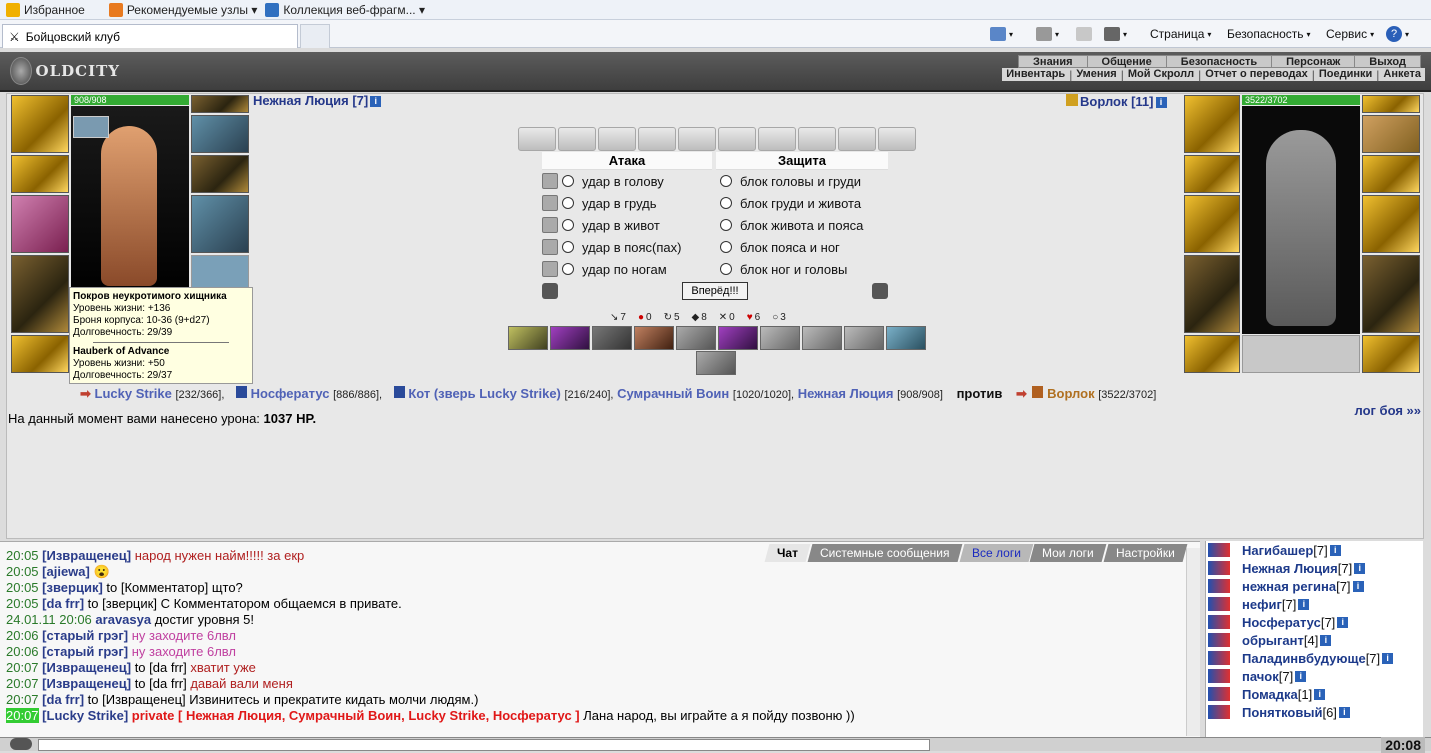 The image size is (1431, 753). What do you see at coordinates (627, 269) in the screenshot?
I see `attack-legs: удар по ногам` at bounding box center [627, 269].